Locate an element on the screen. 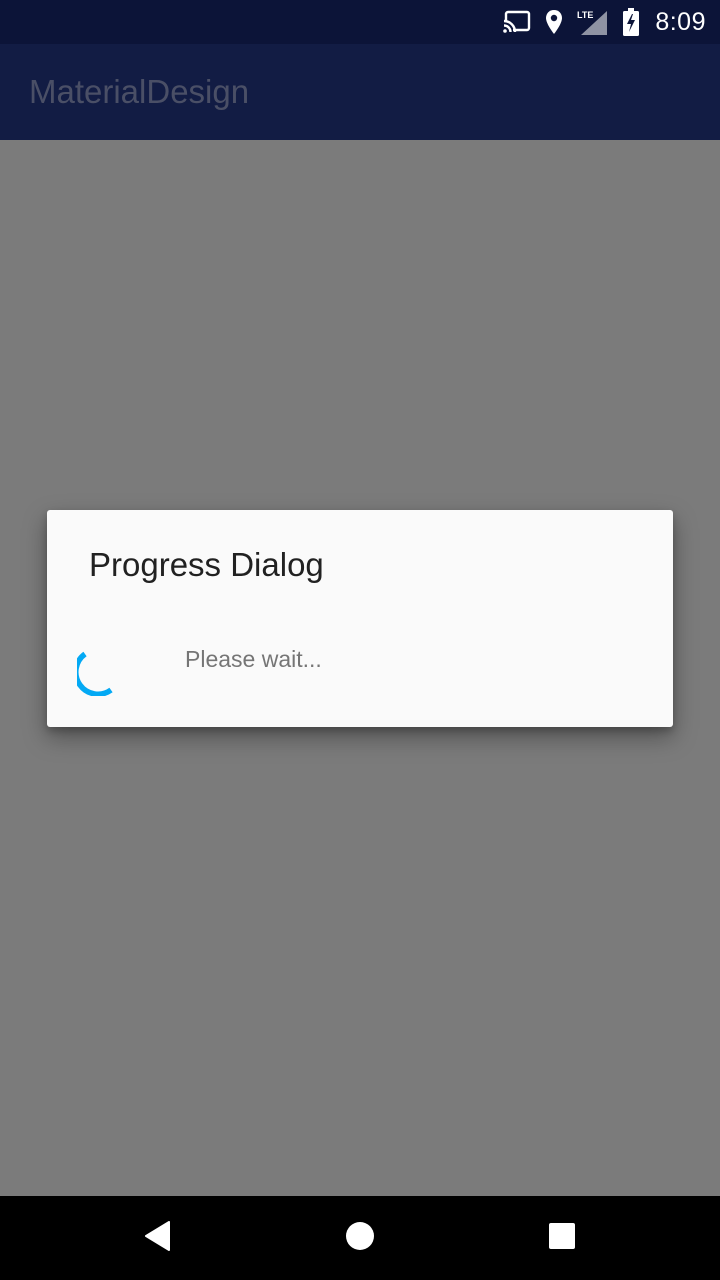 The height and width of the screenshot is (1280, 720). home-icon is located at coordinates (360, 1238).